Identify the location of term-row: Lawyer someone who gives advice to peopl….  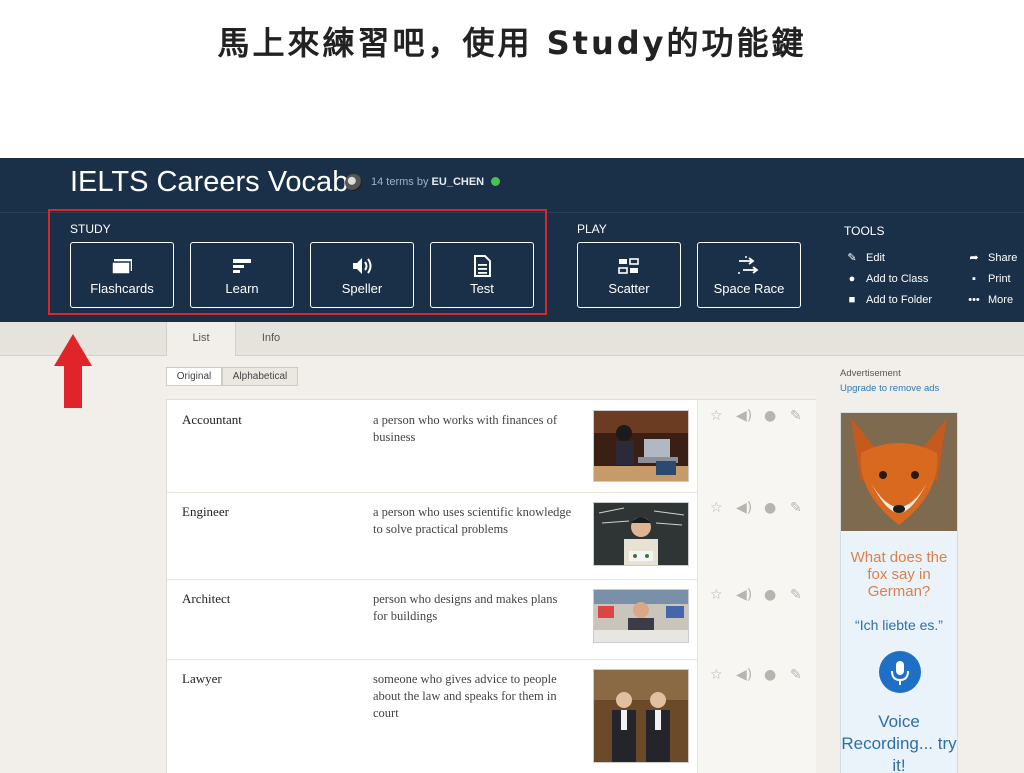
(491, 716).